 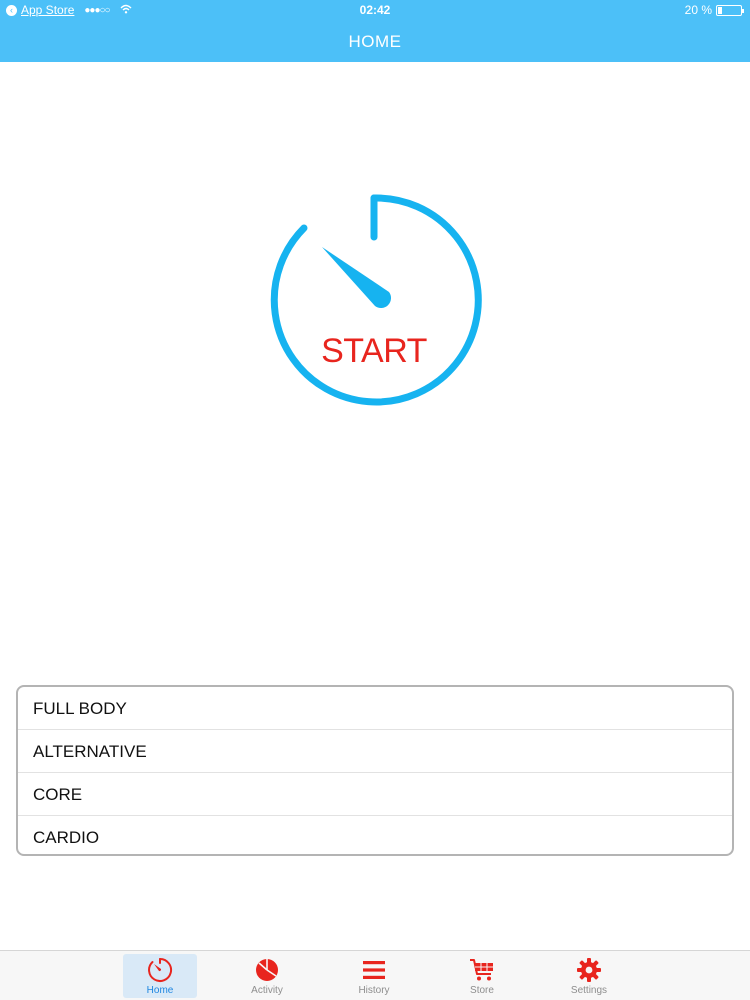 What do you see at coordinates (714, 10) in the screenshot?
I see `battery-status: 20 %` at bounding box center [714, 10].